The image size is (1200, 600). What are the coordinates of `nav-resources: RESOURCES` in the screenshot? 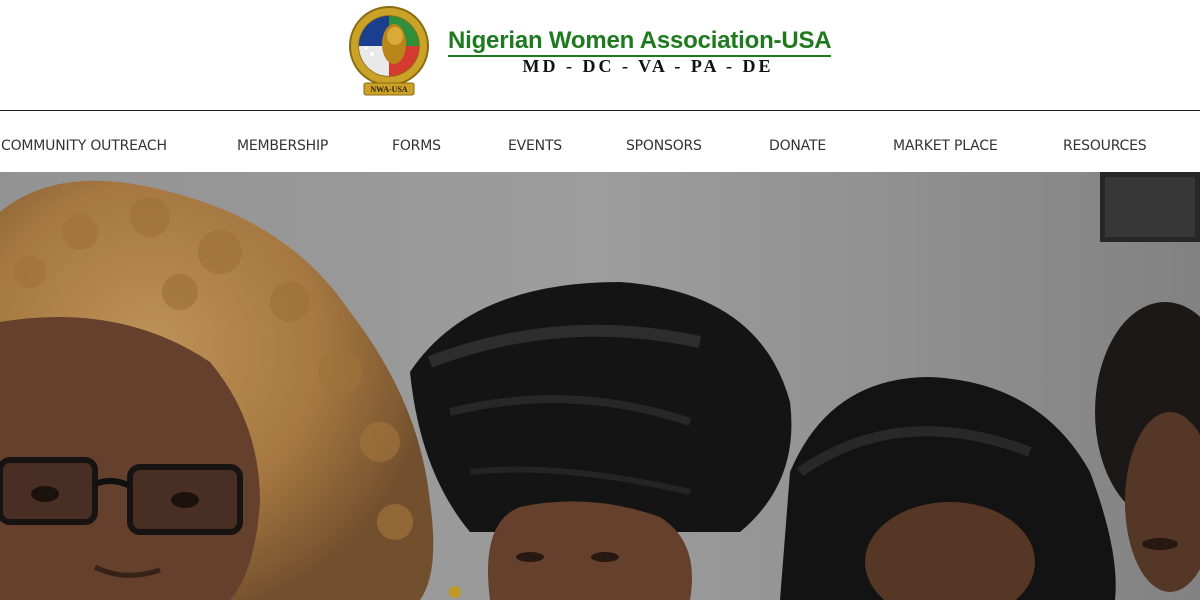 It's located at (1105, 146).